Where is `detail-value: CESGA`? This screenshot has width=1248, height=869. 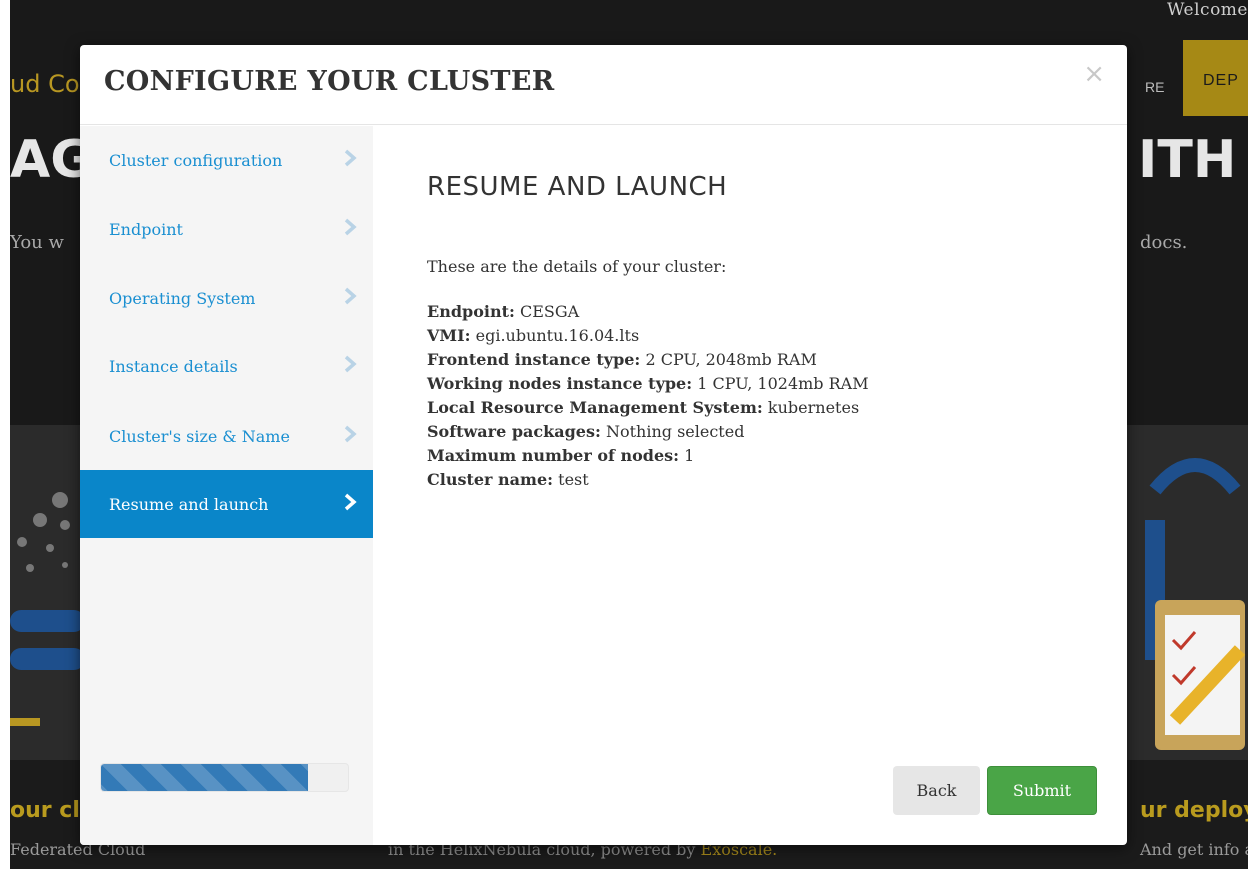 detail-value: CESGA is located at coordinates (549, 311).